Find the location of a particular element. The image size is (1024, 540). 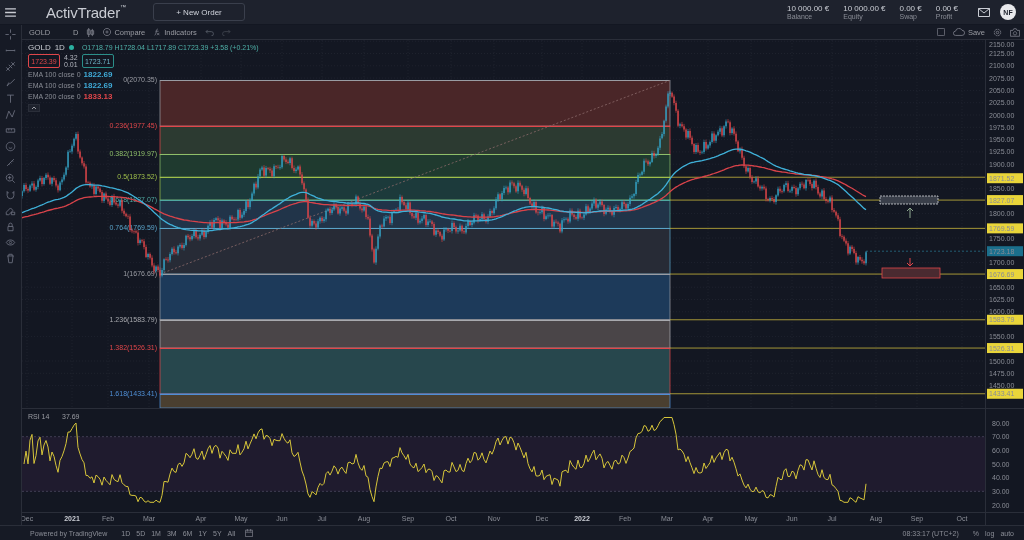

measure-icon is located at coordinates (10, 162).